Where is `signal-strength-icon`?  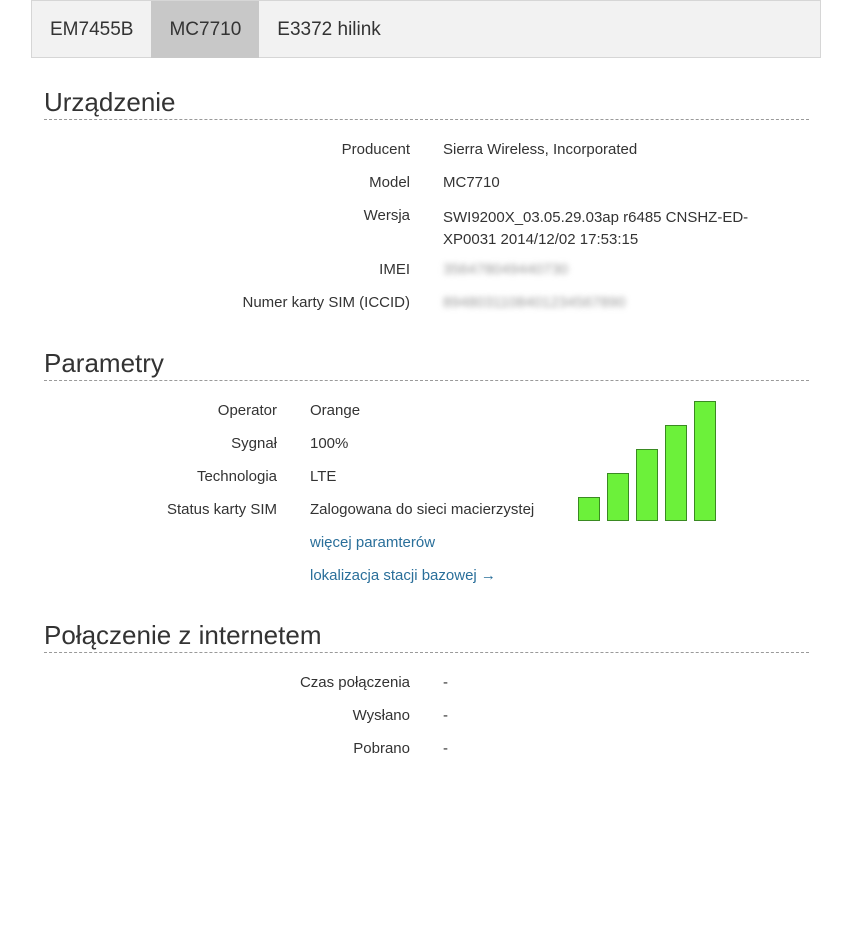 signal-strength-icon is located at coordinates (648, 461).